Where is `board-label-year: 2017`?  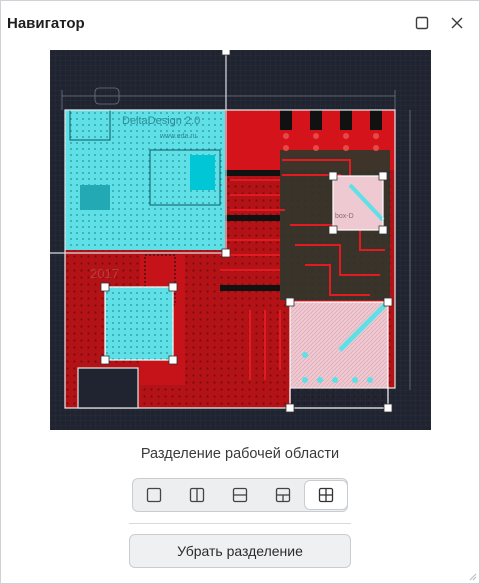 board-label-year: 2017 is located at coordinates (104, 273).